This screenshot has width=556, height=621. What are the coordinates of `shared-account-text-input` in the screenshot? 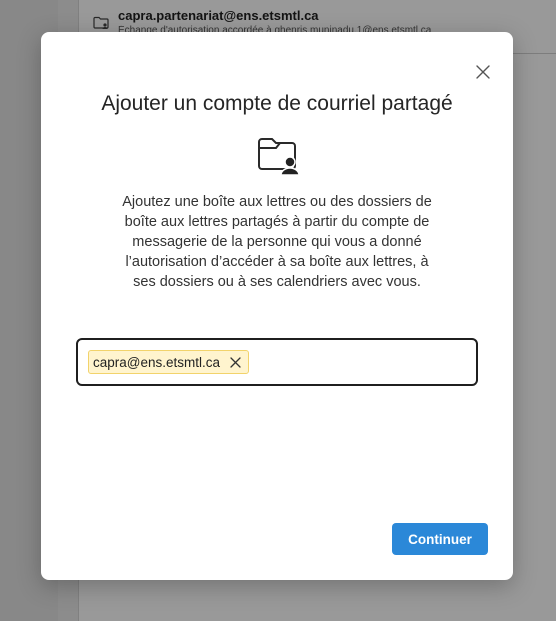 It's located at (360, 362).